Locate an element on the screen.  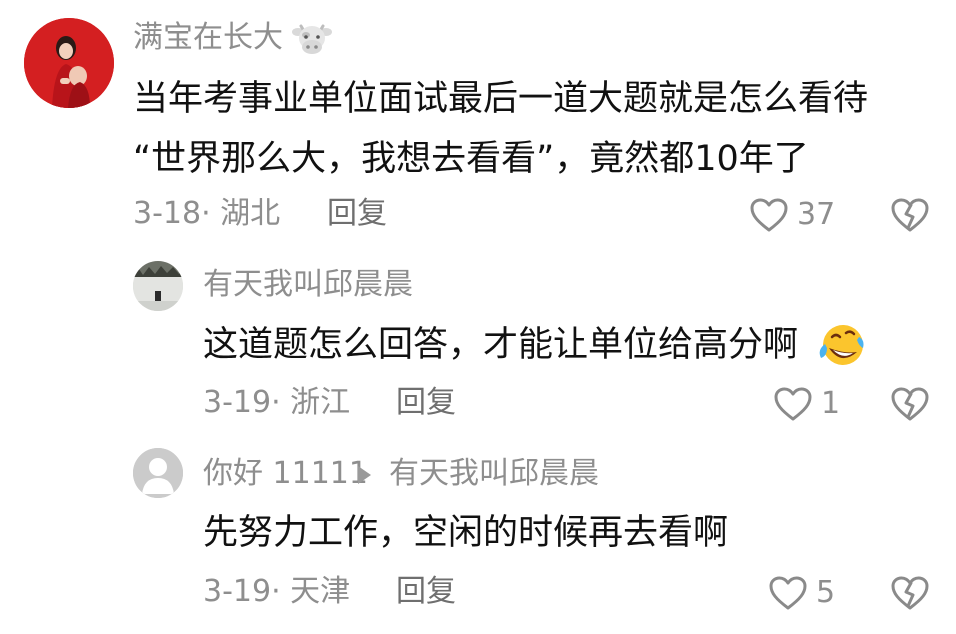
comment-username: 有天我叫邱晨晨 is located at coordinates (308, 285).